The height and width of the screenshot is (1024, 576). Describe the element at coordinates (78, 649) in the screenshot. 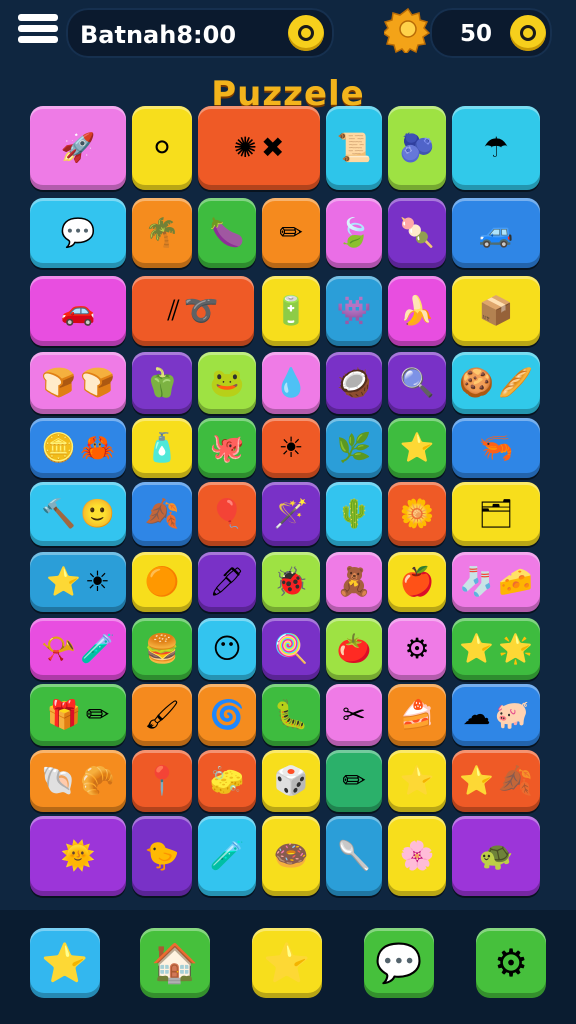

I see `puzzle-tile: 📯 🧪` at that location.